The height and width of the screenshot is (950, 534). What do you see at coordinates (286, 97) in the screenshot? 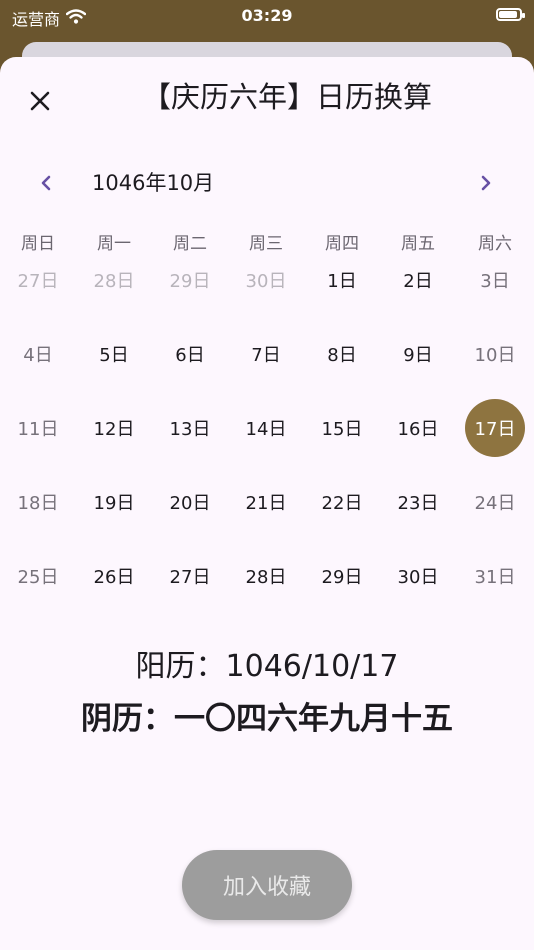
I see `page-title: 【庆历六年】日历换算` at bounding box center [286, 97].